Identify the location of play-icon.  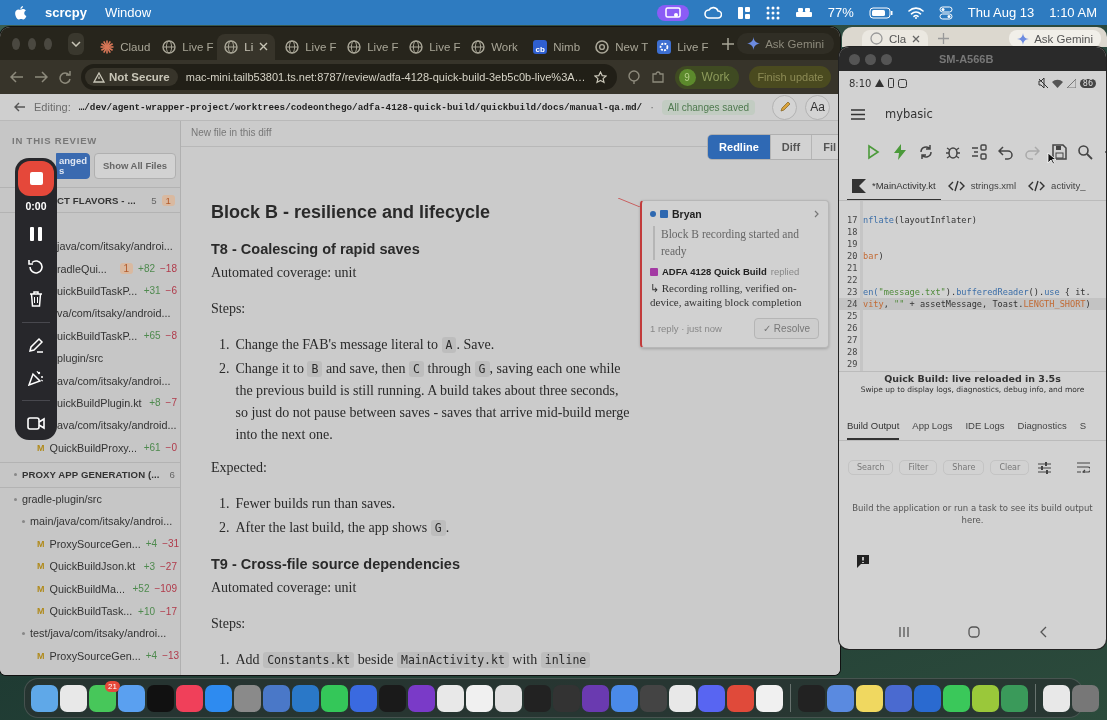
(873, 152).